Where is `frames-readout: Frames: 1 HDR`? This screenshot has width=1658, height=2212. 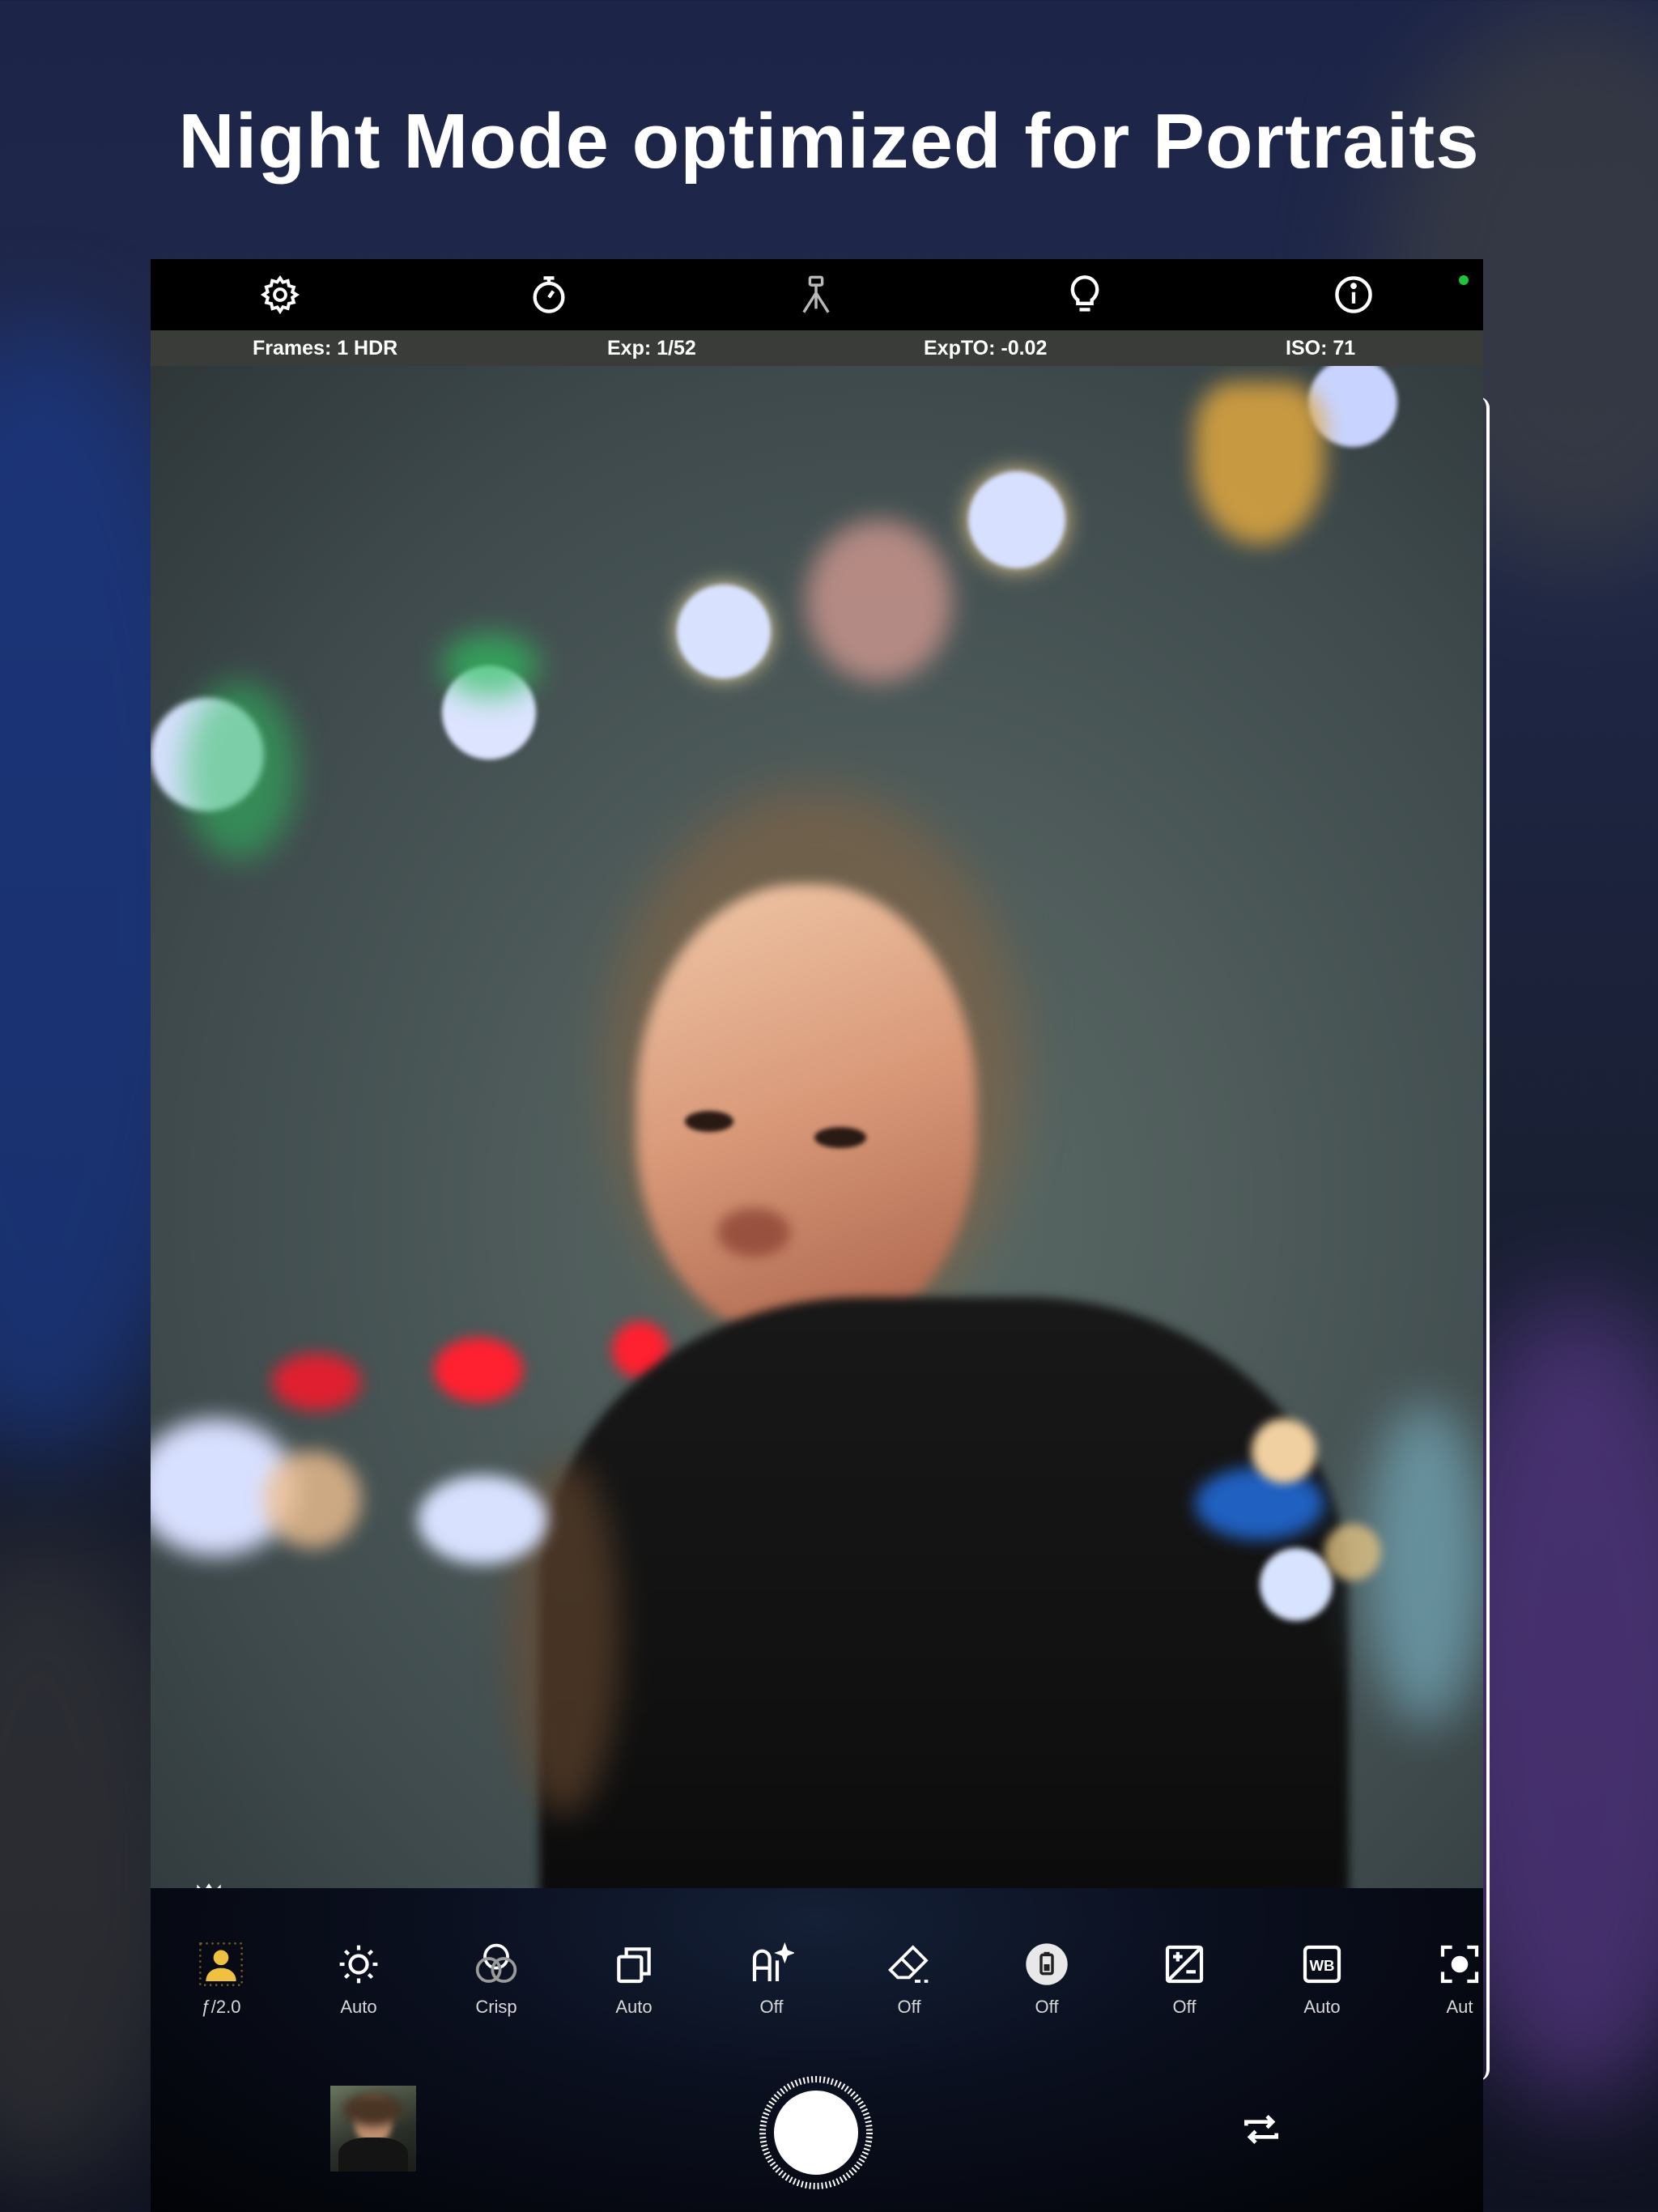
frames-readout: Frames: 1 HDR is located at coordinates (325, 348).